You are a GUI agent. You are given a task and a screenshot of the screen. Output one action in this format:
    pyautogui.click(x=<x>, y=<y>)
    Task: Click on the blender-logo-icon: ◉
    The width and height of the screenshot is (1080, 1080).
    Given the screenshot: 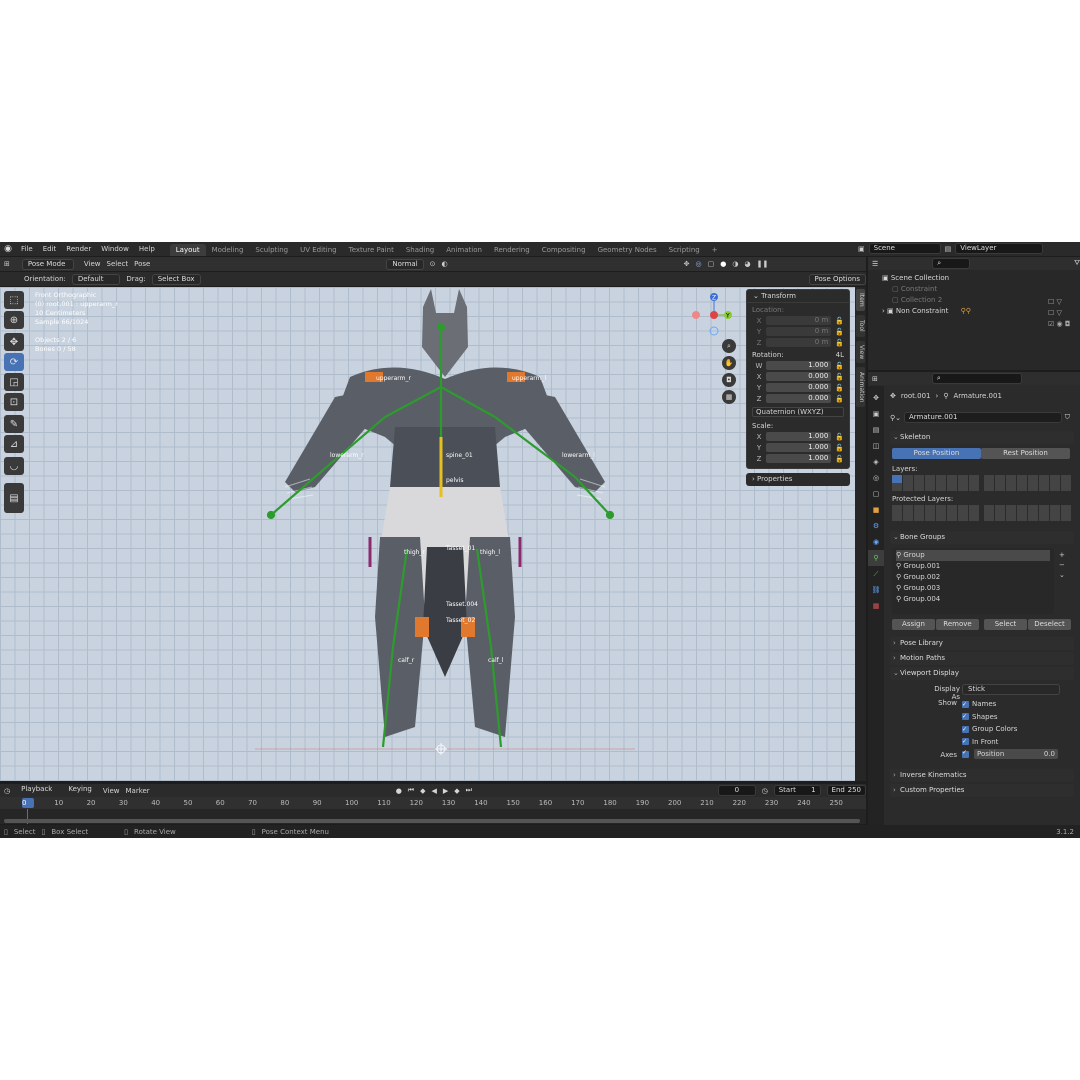 What is the action you would take?
    pyautogui.click(x=8, y=249)
    